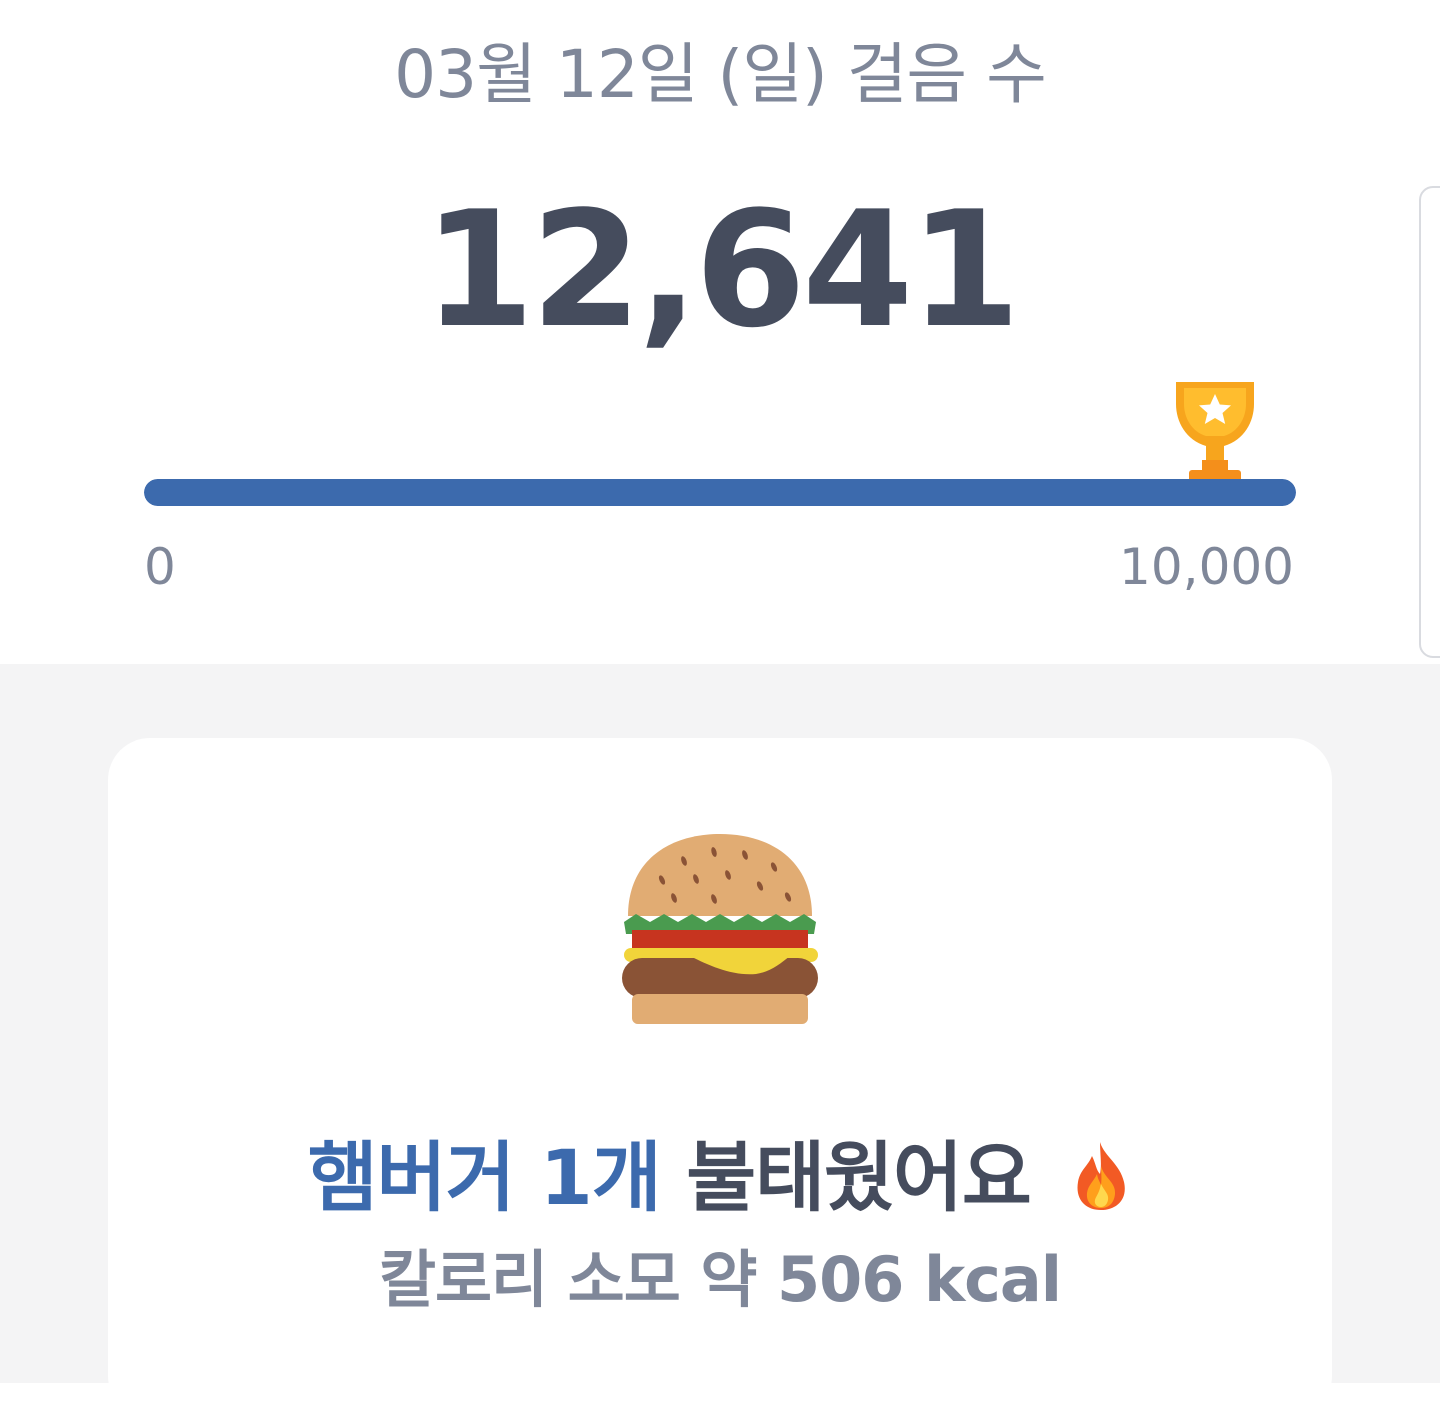 This screenshot has width=1440, height=1418. I want to click on trophy-icon, so click(1215, 432).